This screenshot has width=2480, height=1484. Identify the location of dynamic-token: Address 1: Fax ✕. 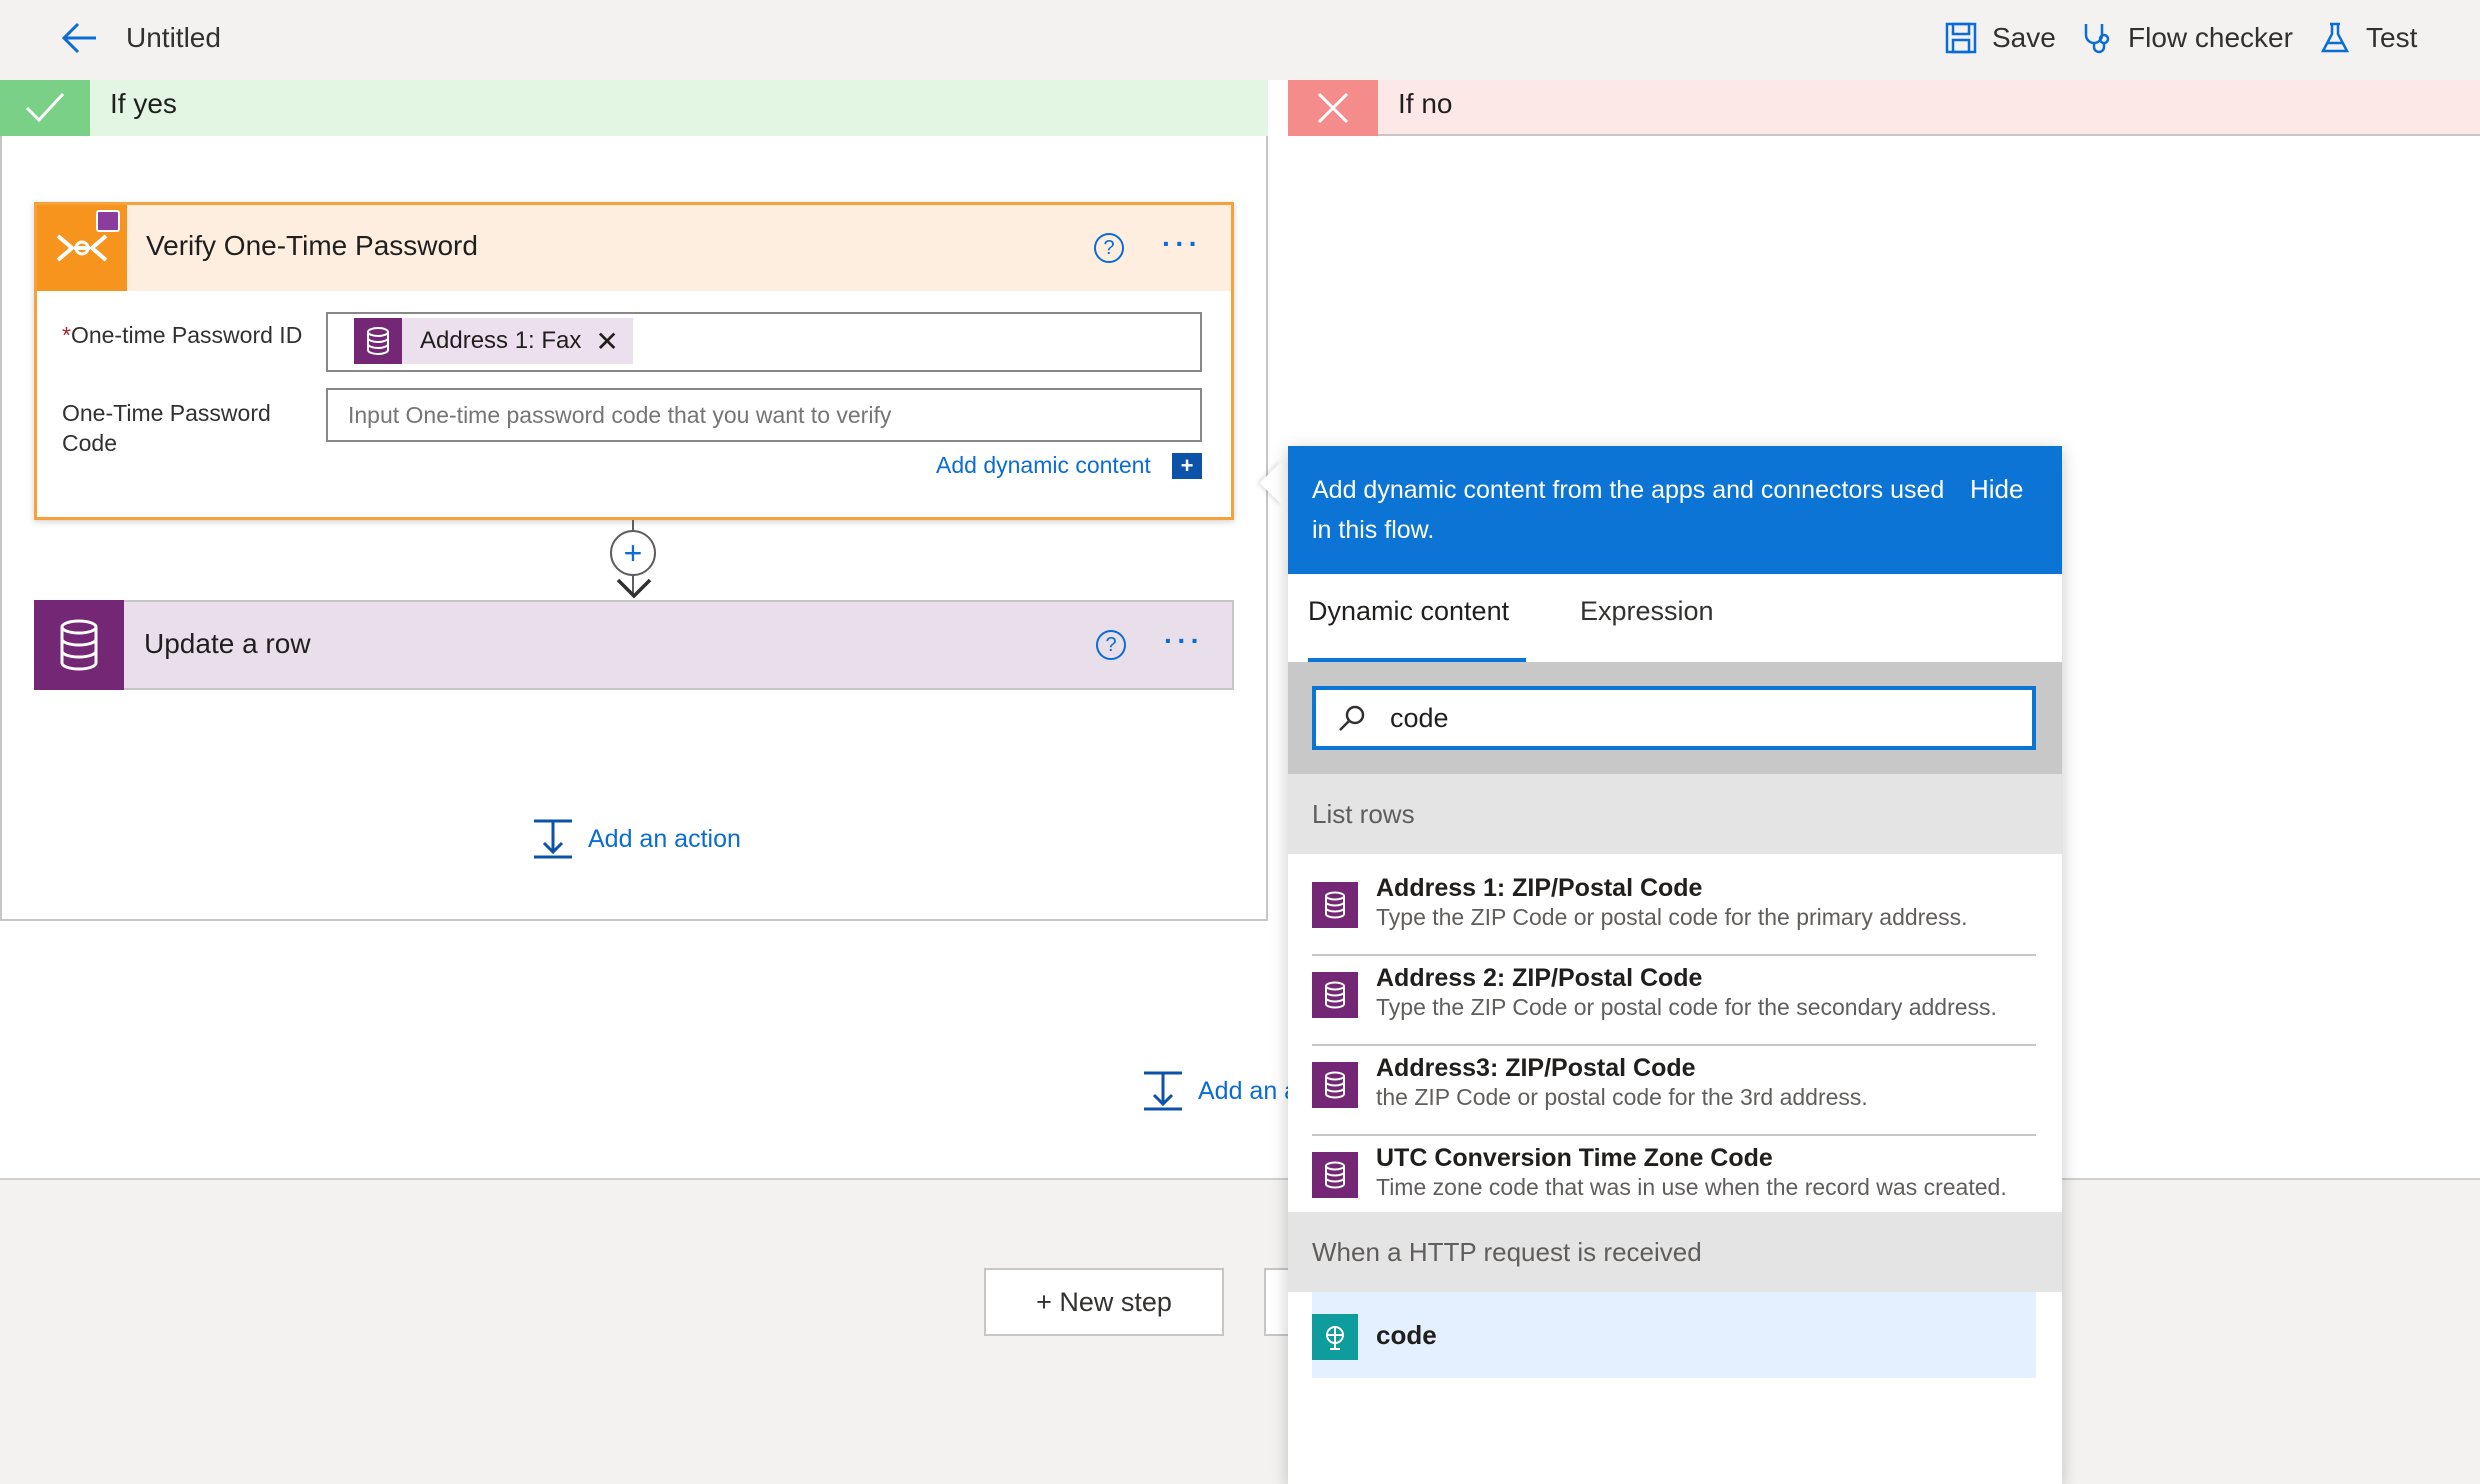
(493, 341).